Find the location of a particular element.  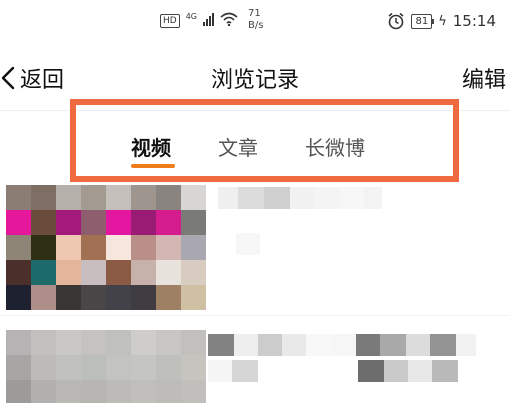

network-speed: 71 B/s is located at coordinates (255, 20).